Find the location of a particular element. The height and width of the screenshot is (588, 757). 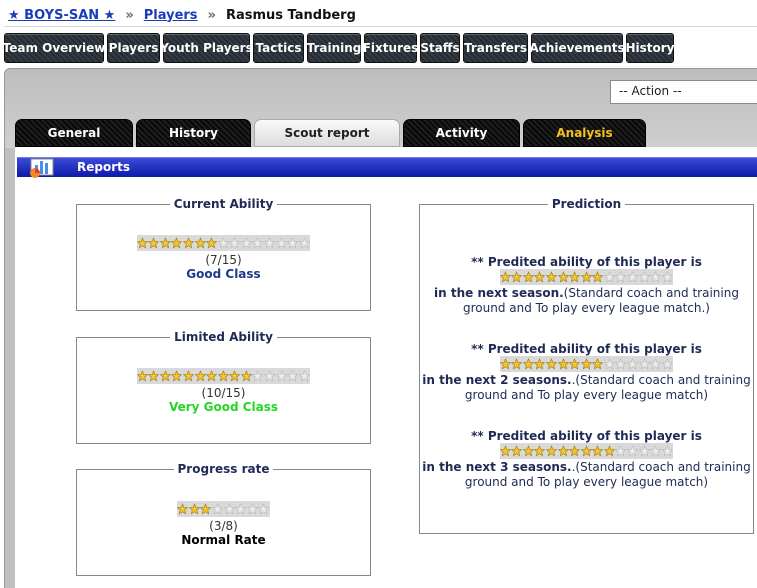

tab-analysis: Analysis is located at coordinates (584, 133).